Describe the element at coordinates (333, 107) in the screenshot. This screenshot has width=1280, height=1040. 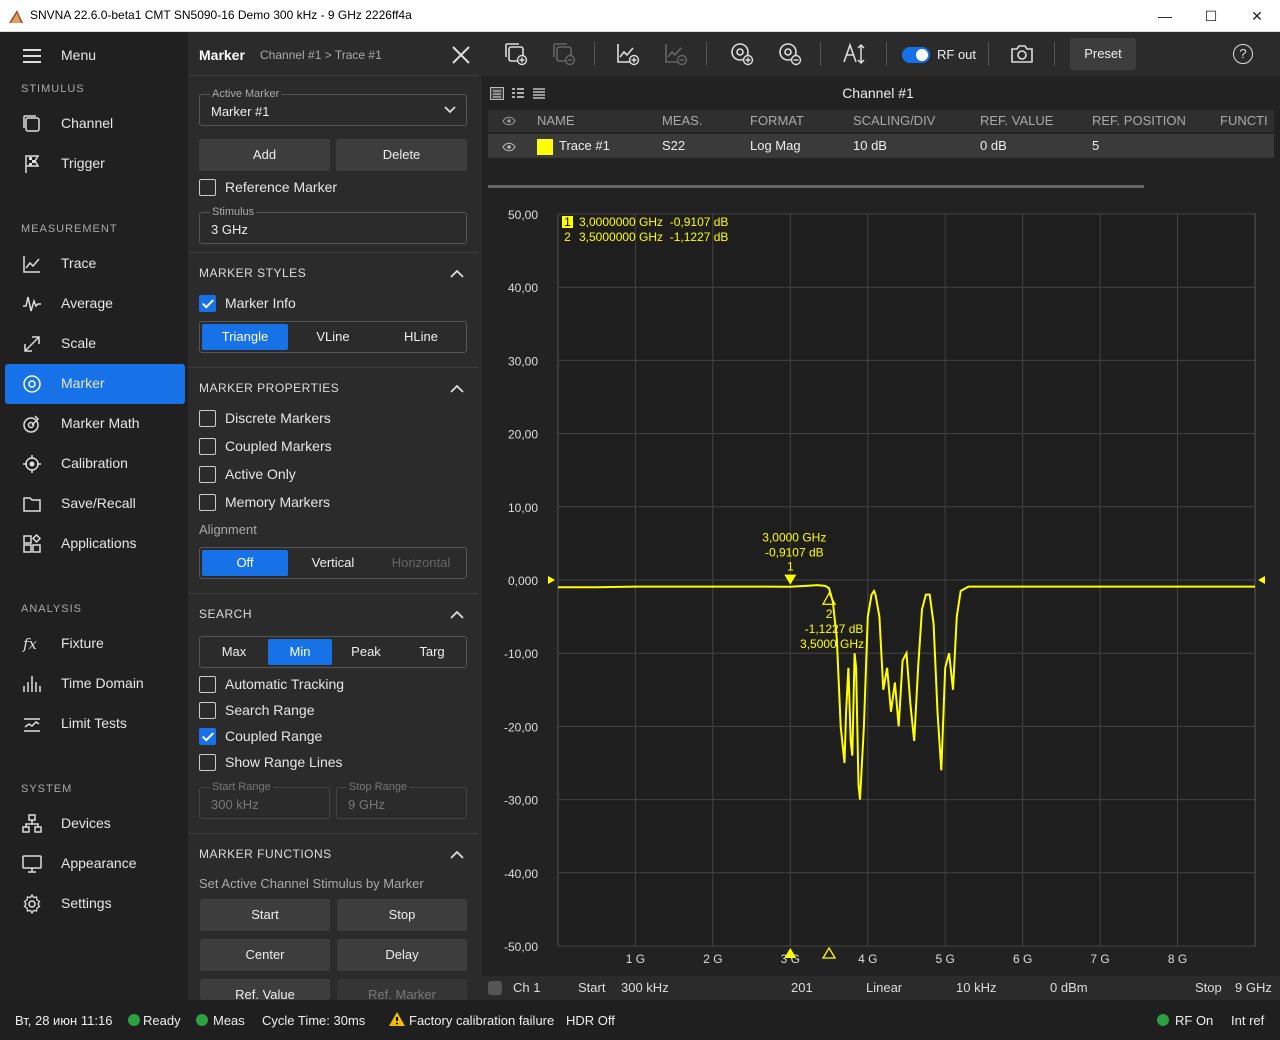
I see `active-marker-select: Active Marker Marker #1` at that location.